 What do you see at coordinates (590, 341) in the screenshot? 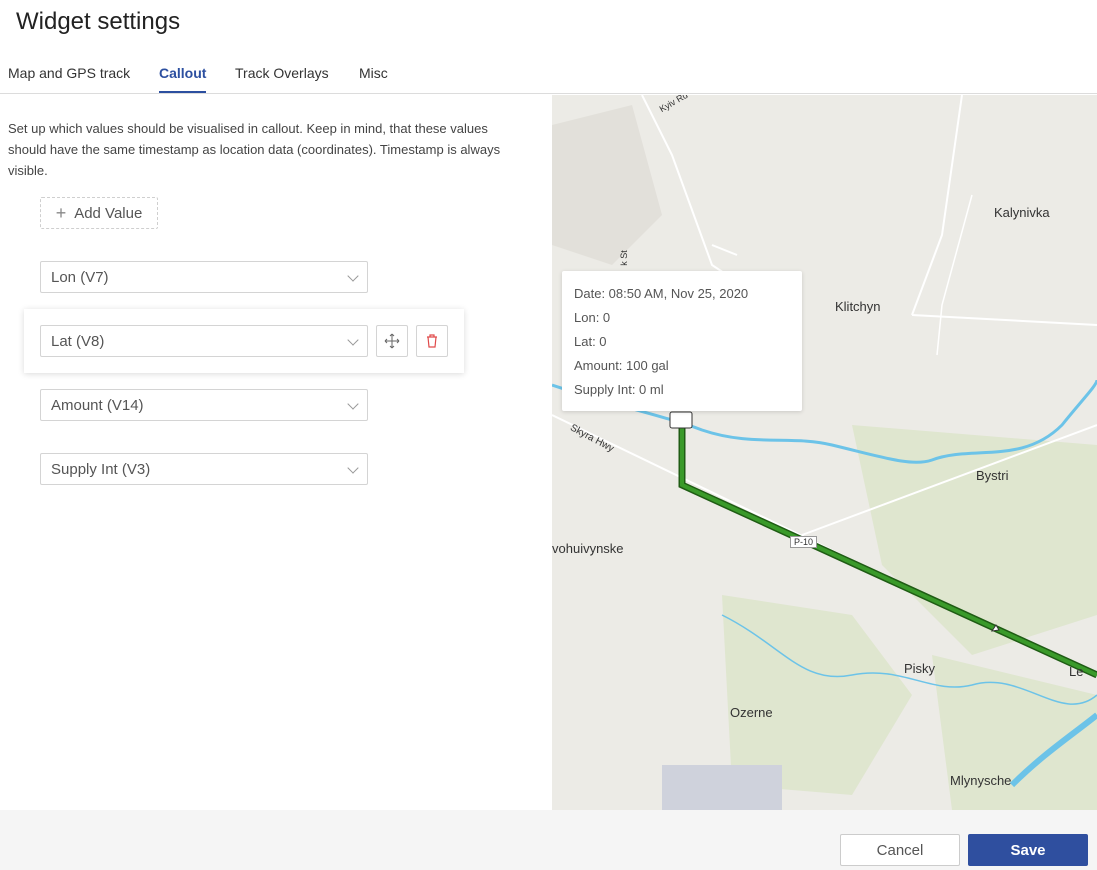
I see `callout-lat: Lat: 0` at bounding box center [590, 341].